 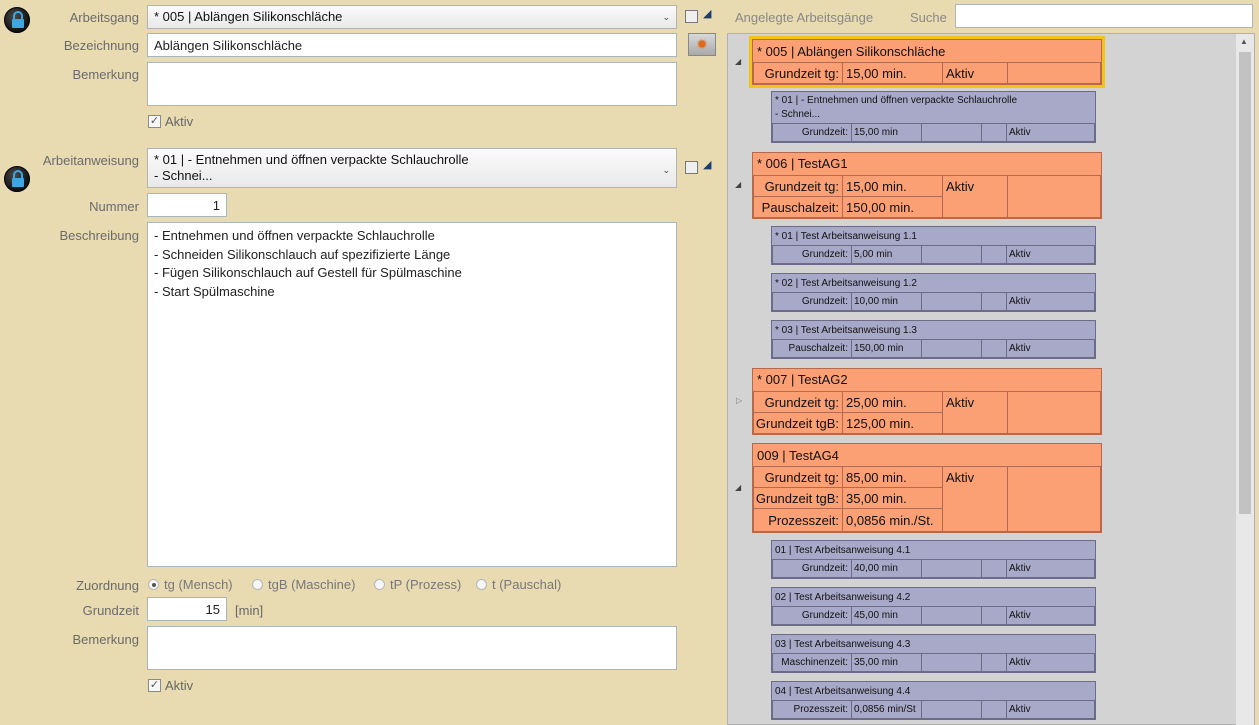 What do you see at coordinates (228, 45) in the screenshot?
I see `bezeichnung-value: Ablängen Silikonschläche` at bounding box center [228, 45].